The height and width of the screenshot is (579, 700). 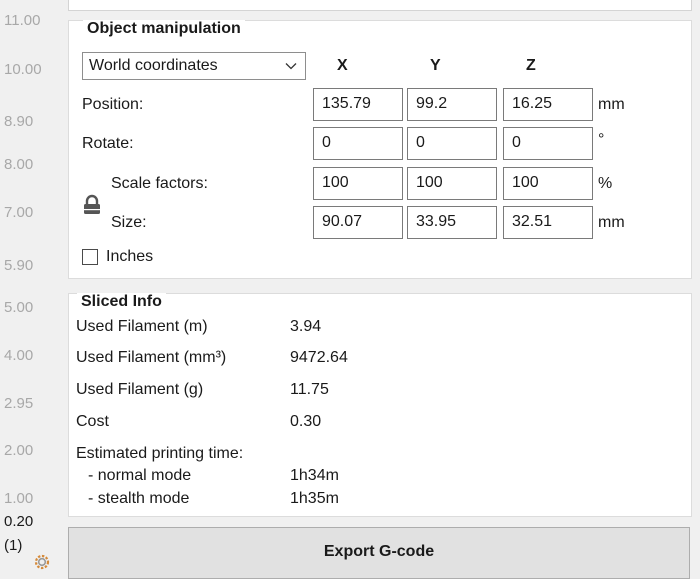 I want to click on ruler-tick: 5.90, so click(x=19, y=265).